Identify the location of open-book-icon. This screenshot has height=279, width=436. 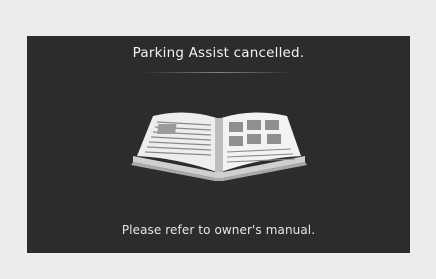
(219, 146).